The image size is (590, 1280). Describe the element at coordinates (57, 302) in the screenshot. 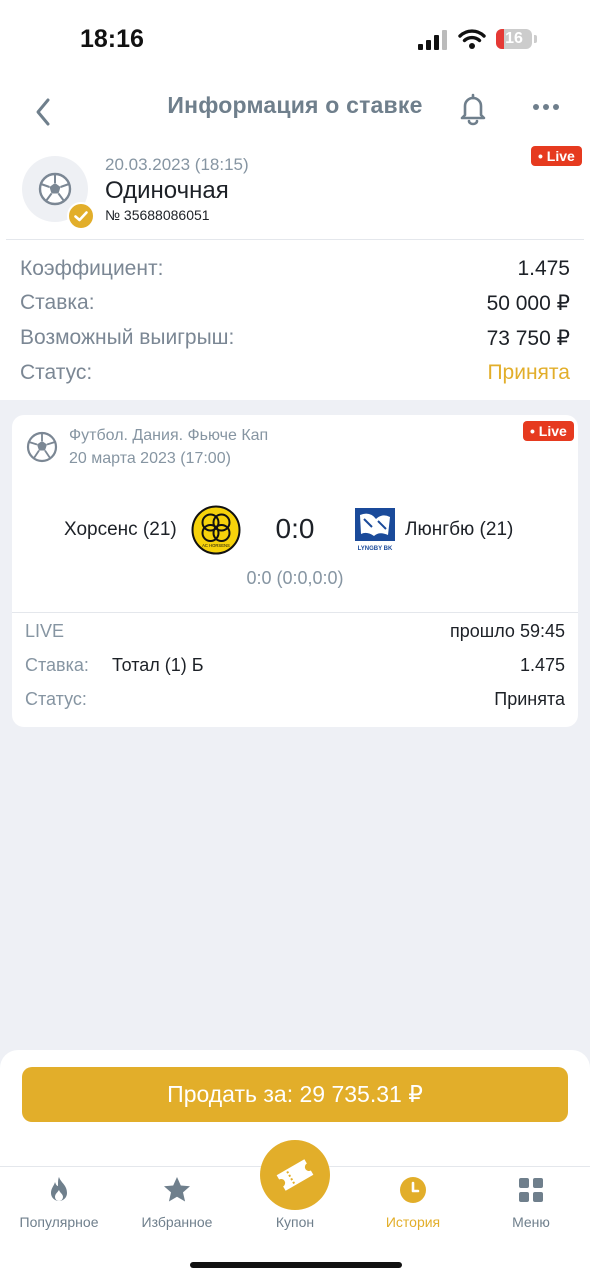

I see `stake-label: Ставка:` at that location.